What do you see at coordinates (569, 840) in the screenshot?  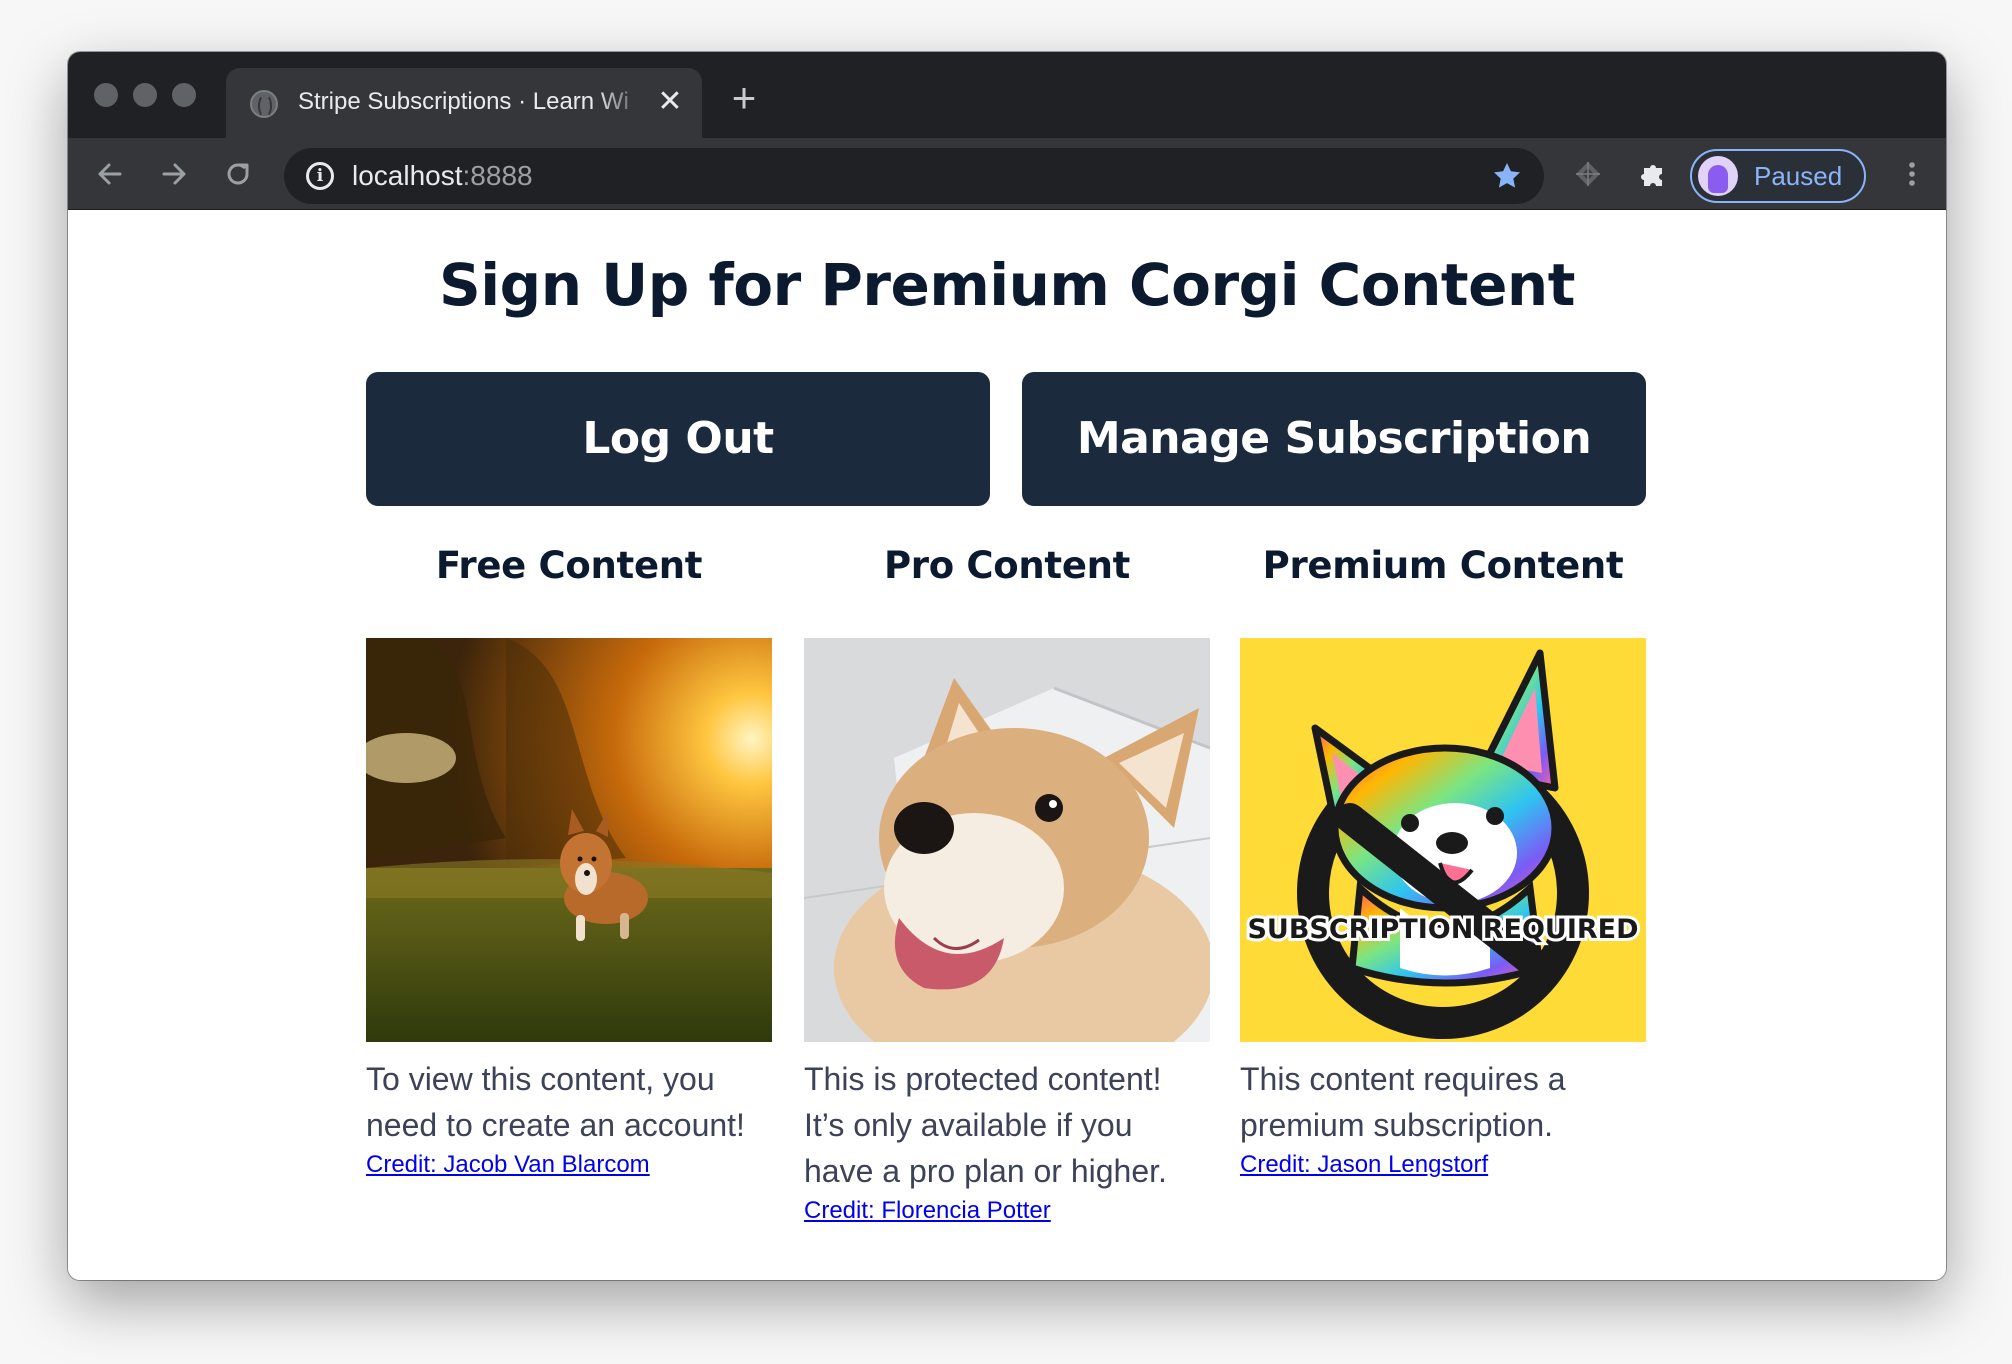 I see `corgi-photo-free` at bounding box center [569, 840].